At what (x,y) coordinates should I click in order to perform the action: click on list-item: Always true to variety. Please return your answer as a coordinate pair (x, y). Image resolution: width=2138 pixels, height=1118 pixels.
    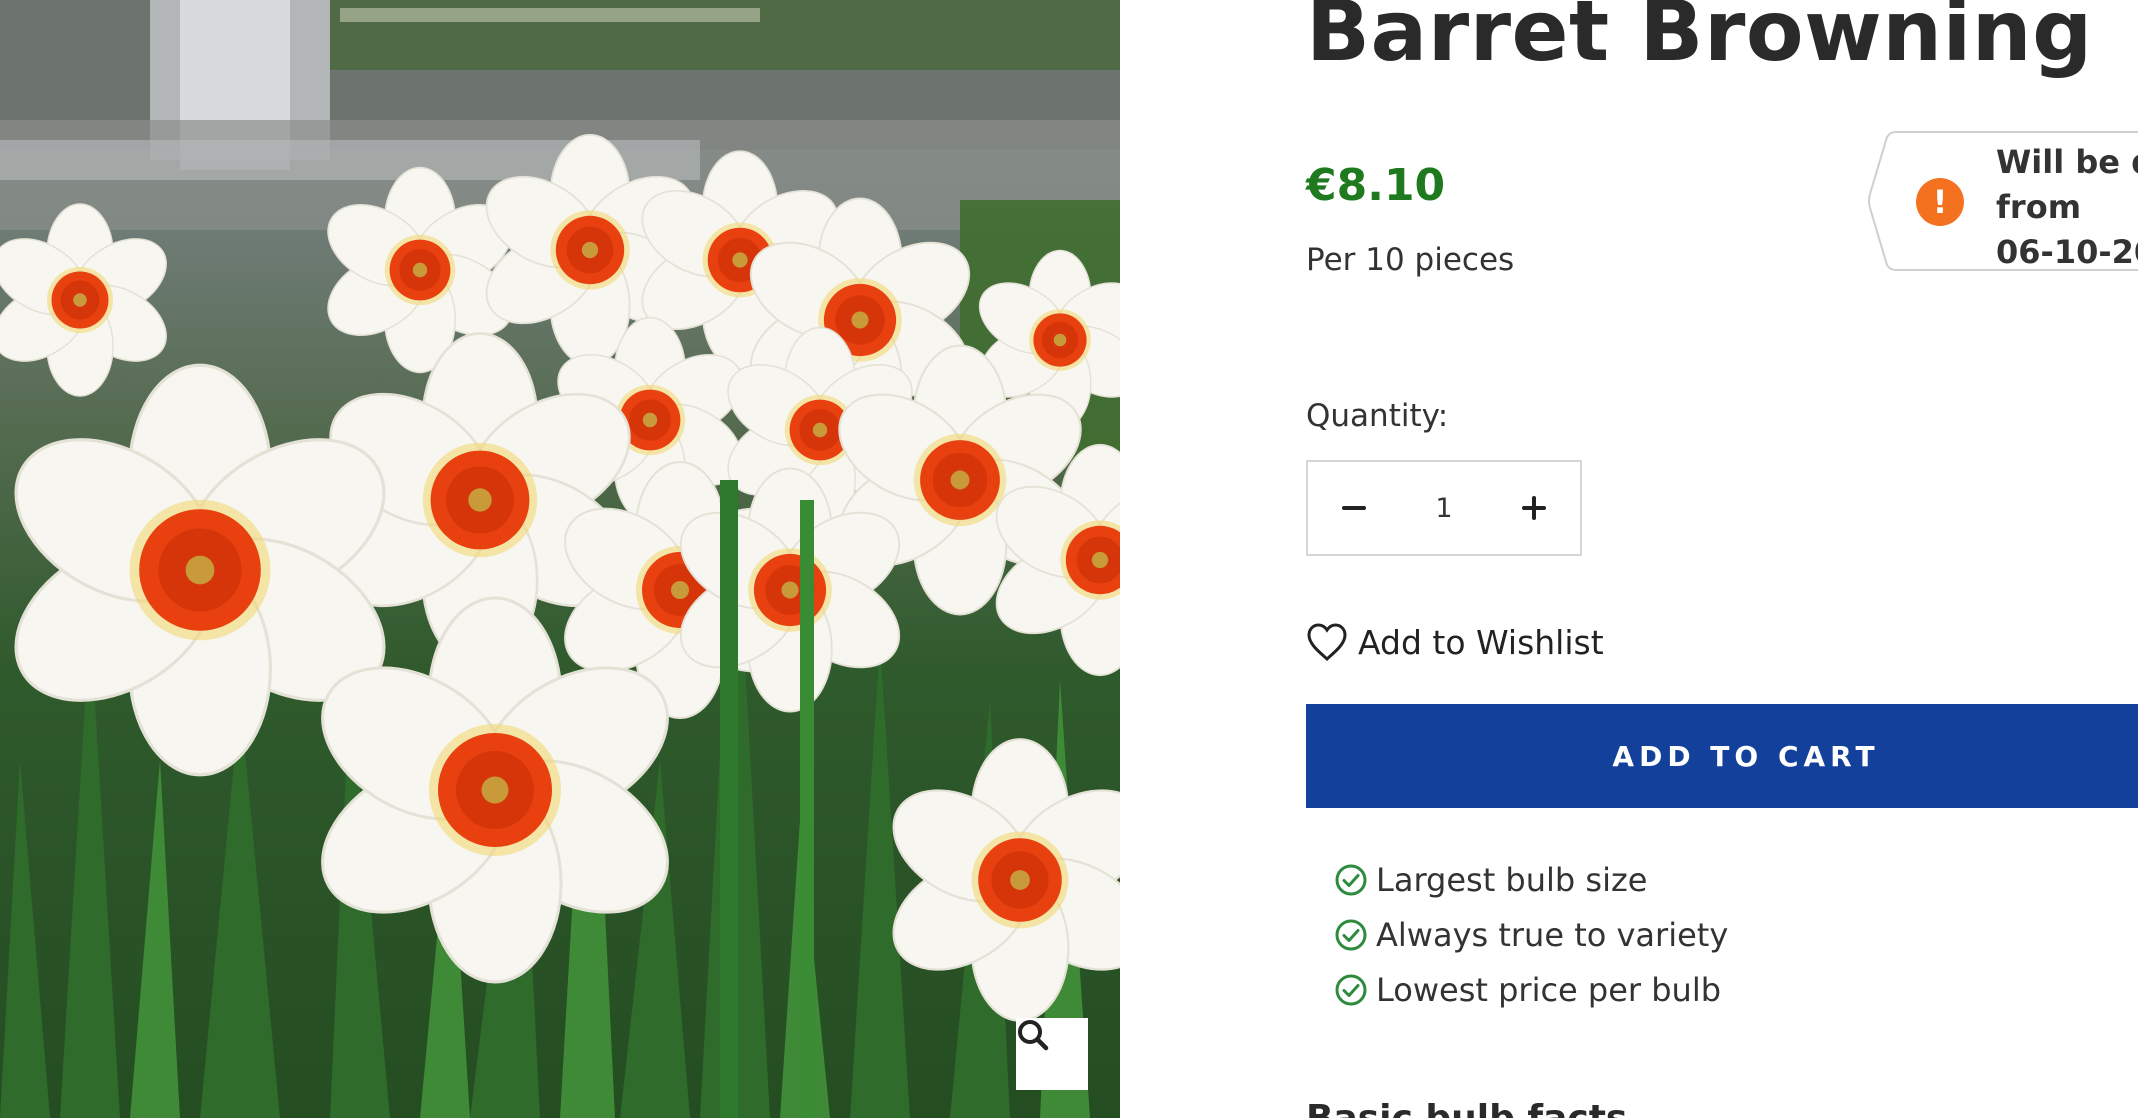
    Looking at the image, I should click on (1531, 934).